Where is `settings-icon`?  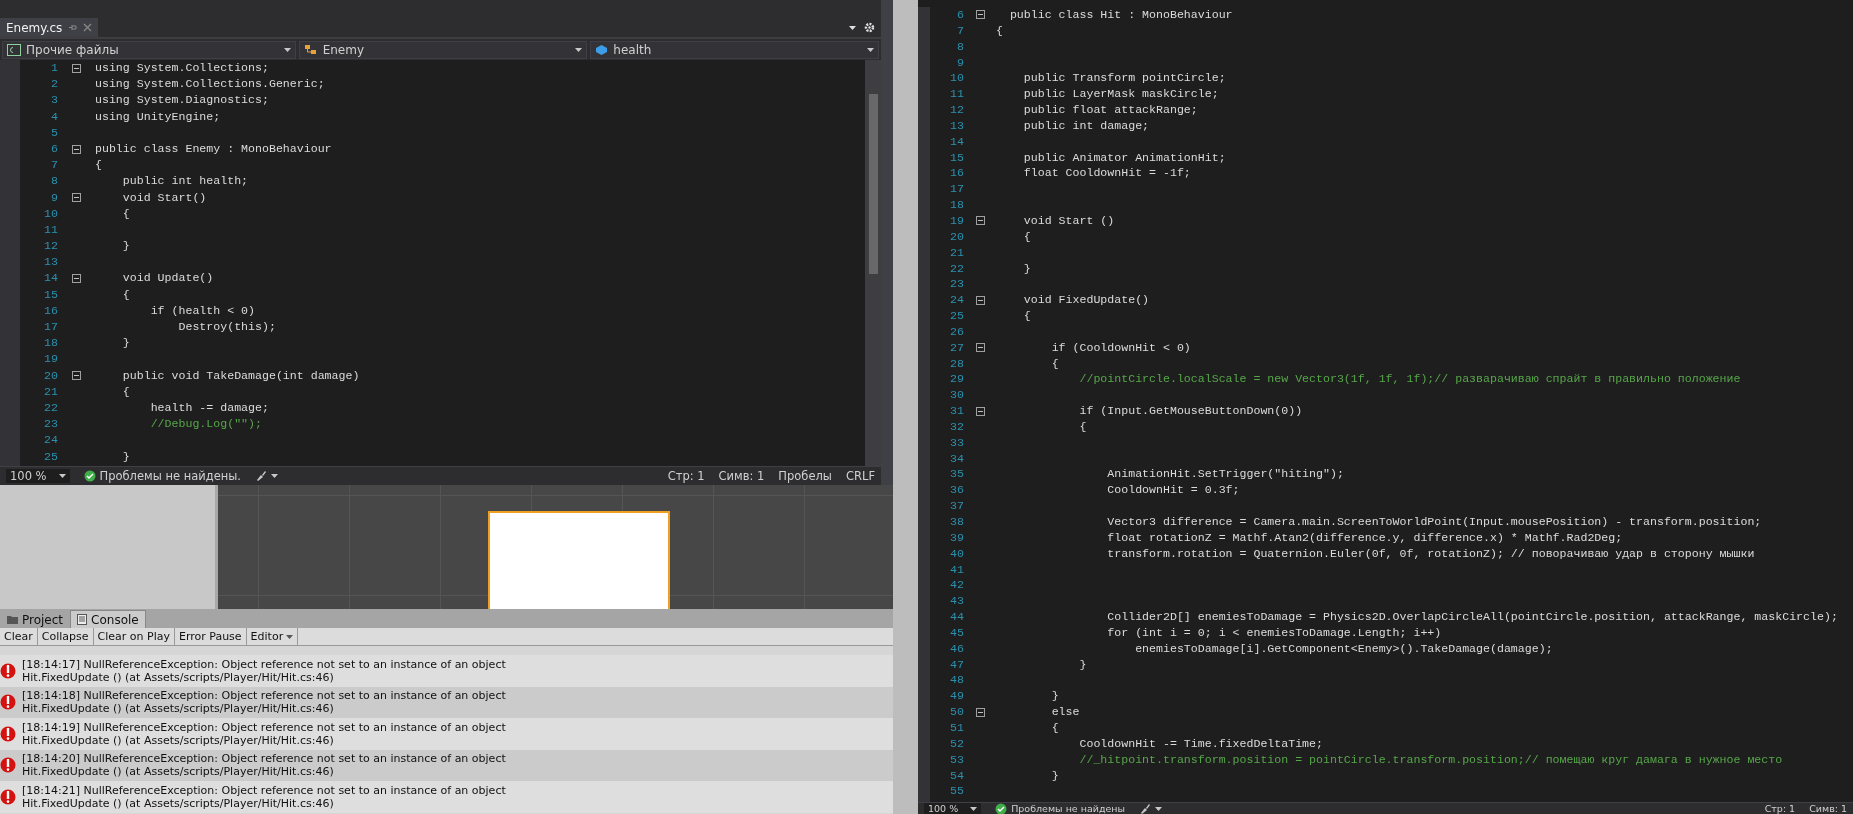 settings-icon is located at coordinates (869, 27).